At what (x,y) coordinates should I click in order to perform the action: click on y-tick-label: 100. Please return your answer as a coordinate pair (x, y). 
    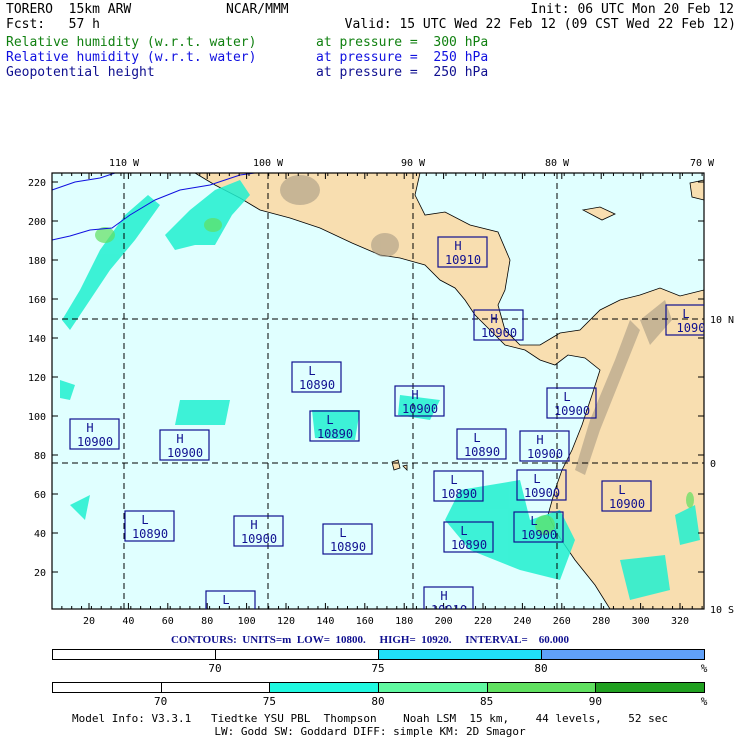
    Looking at the image, I should click on (37, 417).